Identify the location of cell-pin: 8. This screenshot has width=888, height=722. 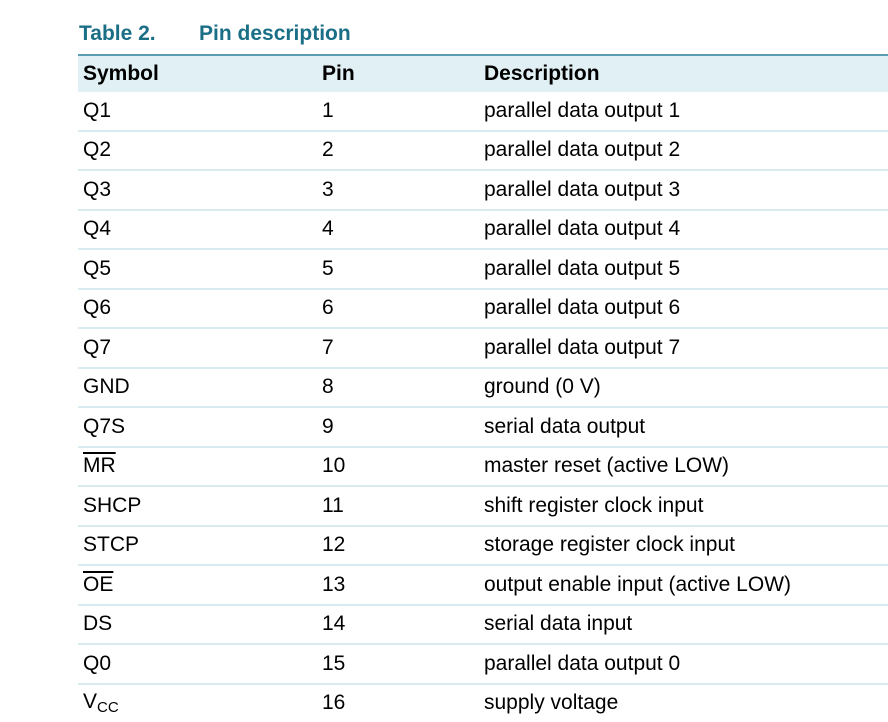
(398, 388).